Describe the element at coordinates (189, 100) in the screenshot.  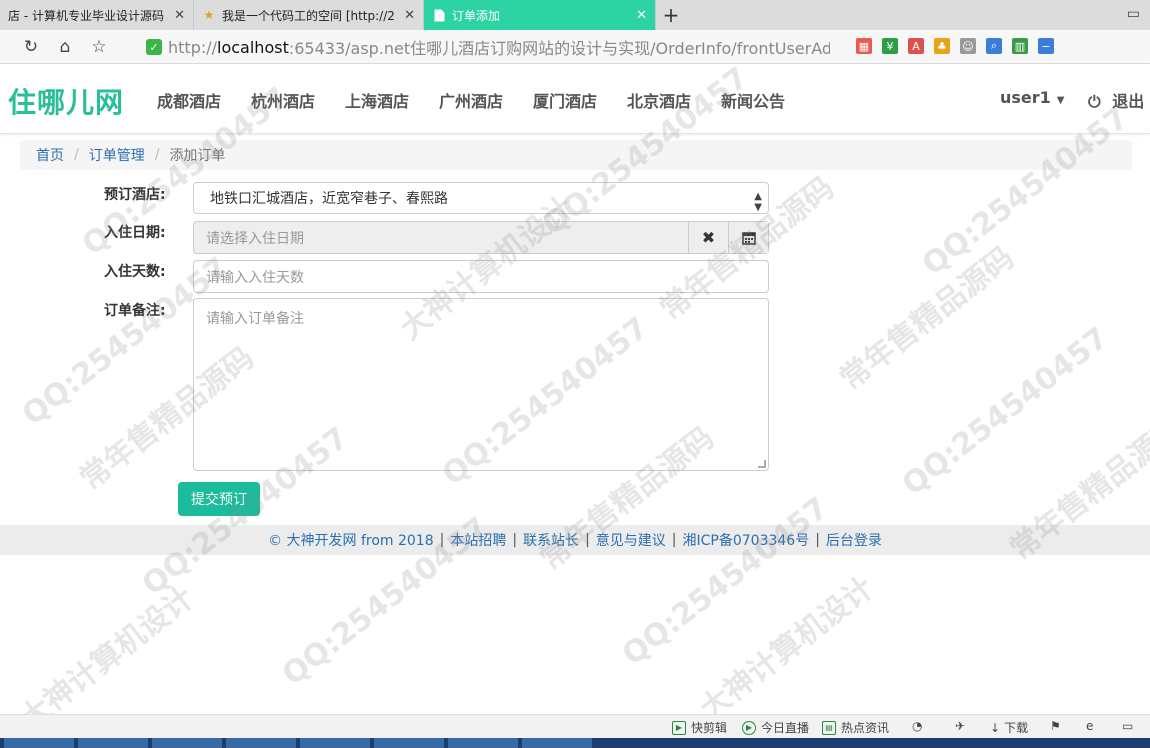
I see `nav-item-chengdu: 成都酒店` at that location.